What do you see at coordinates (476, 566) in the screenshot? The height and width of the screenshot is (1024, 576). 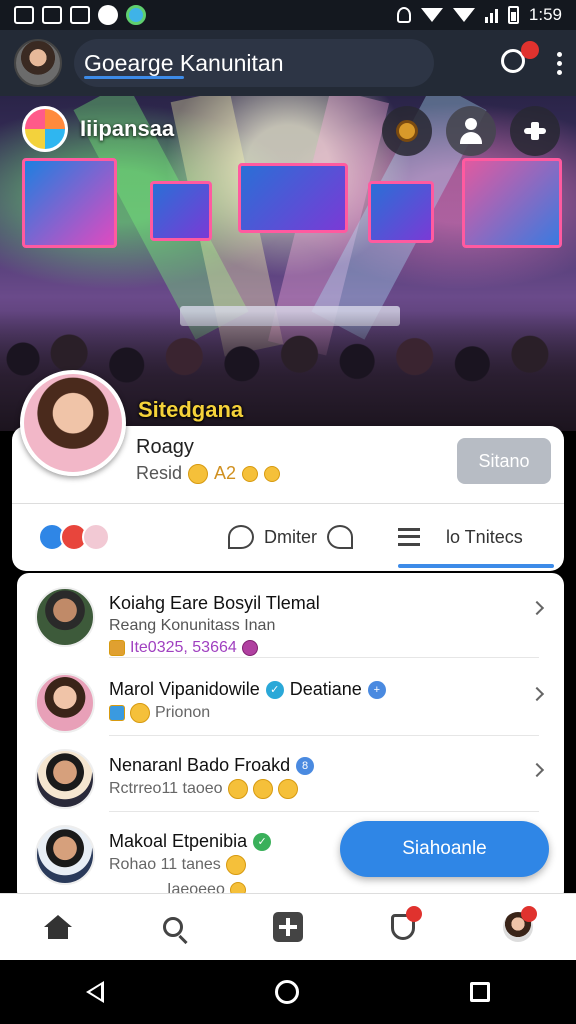 I see `active-tab-indicator` at bounding box center [476, 566].